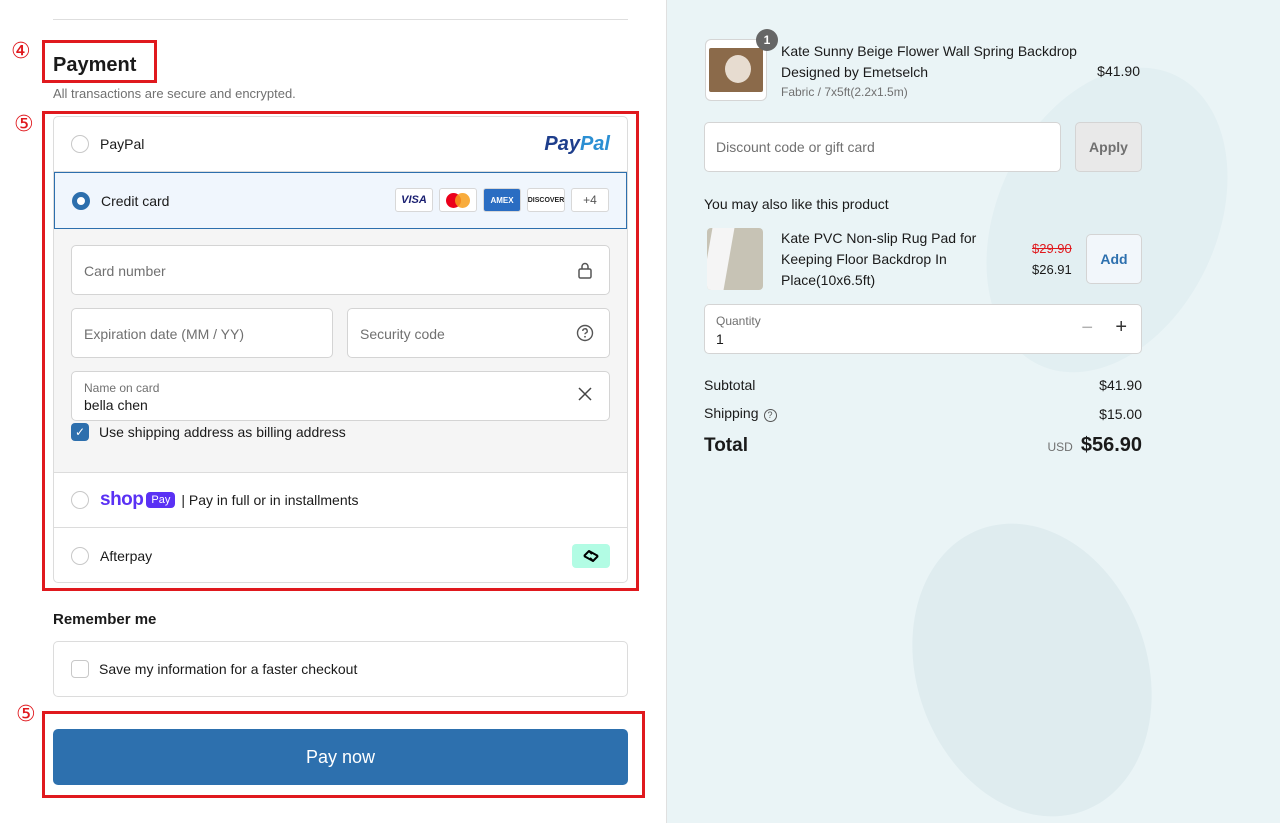 Image resolution: width=1280 pixels, height=823 pixels. What do you see at coordinates (122, 499) in the screenshot?
I see `shop-pay-logo: shop` at bounding box center [122, 499].